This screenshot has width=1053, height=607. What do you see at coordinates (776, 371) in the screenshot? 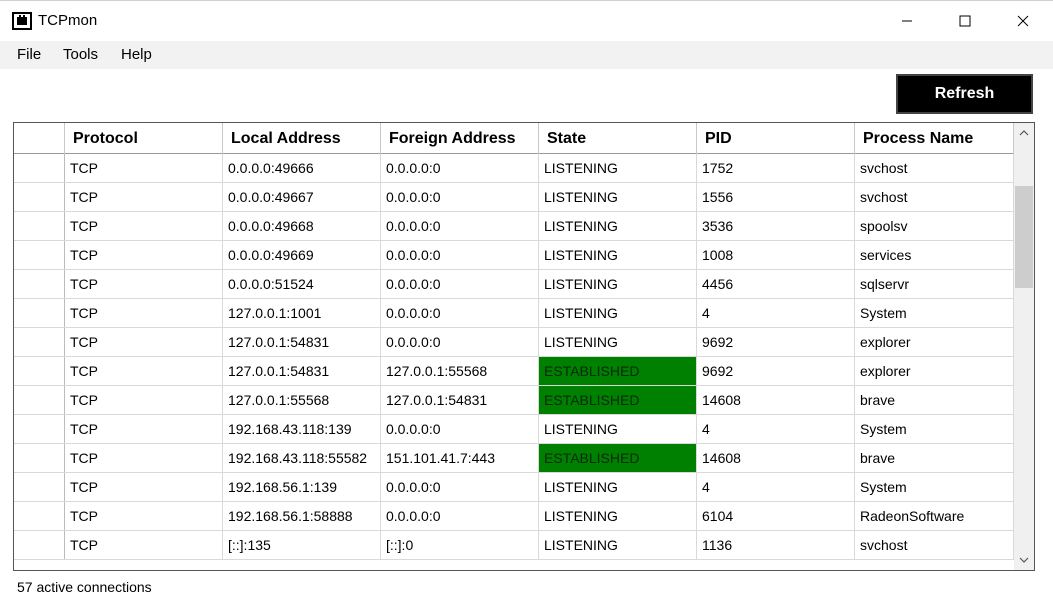
I see `pid-cell: 9692` at bounding box center [776, 371].